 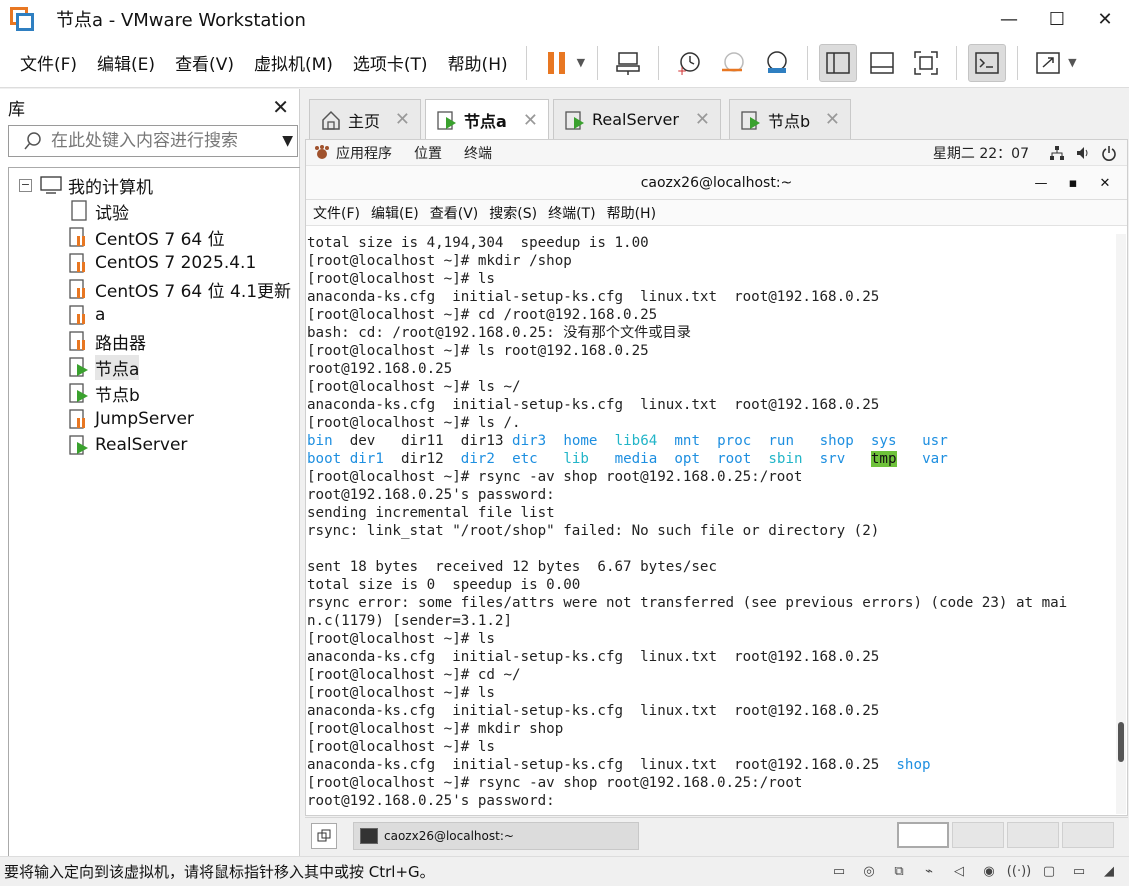 What do you see at coordinates (959, 872) in the screenshot?
I see `sound-card-icon: ◁` at bounding box center [959, 872].